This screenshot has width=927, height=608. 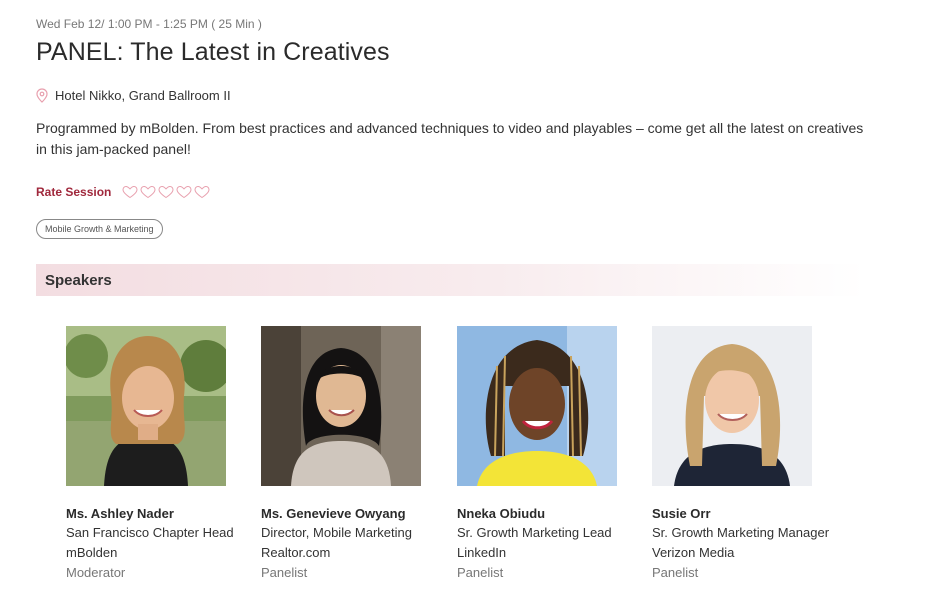 What do you see at coordinates (693, 552) in the screenshot?
I see `speaker-company: Verizon Media` at bounding box center [693, 552].